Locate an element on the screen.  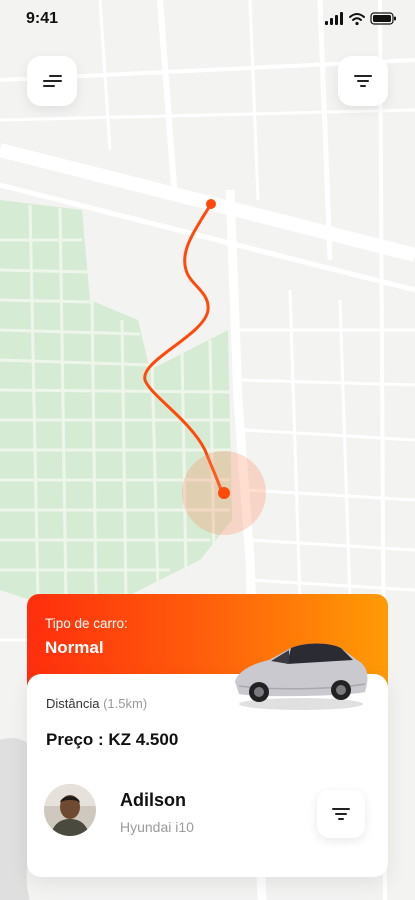
driver-car-model: Hyundai i10 is located at coordinates (157, 827).